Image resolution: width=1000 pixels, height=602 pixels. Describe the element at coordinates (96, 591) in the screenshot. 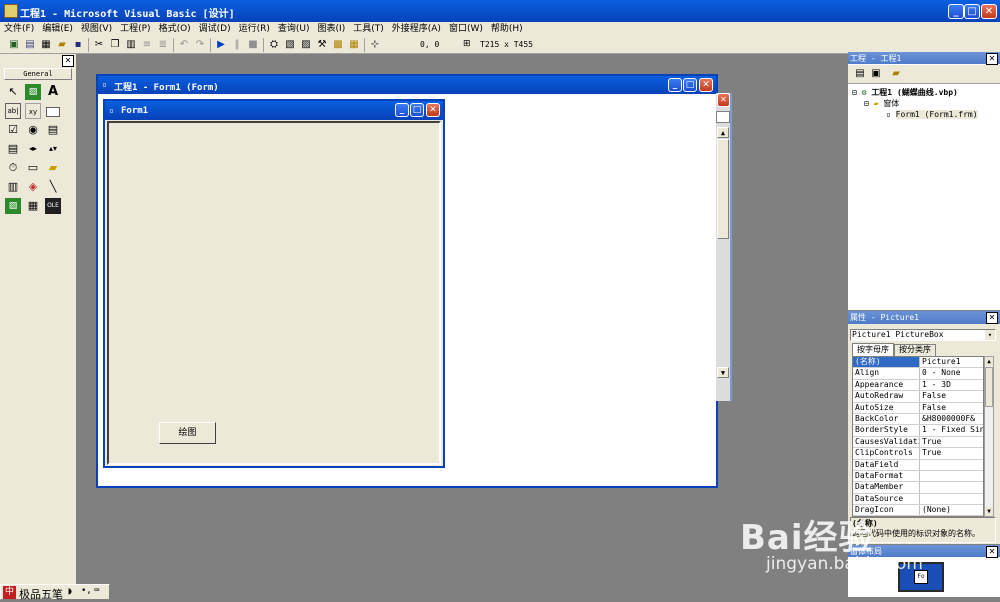

I see `ime-keyboard-icon: ⌨` at that location.